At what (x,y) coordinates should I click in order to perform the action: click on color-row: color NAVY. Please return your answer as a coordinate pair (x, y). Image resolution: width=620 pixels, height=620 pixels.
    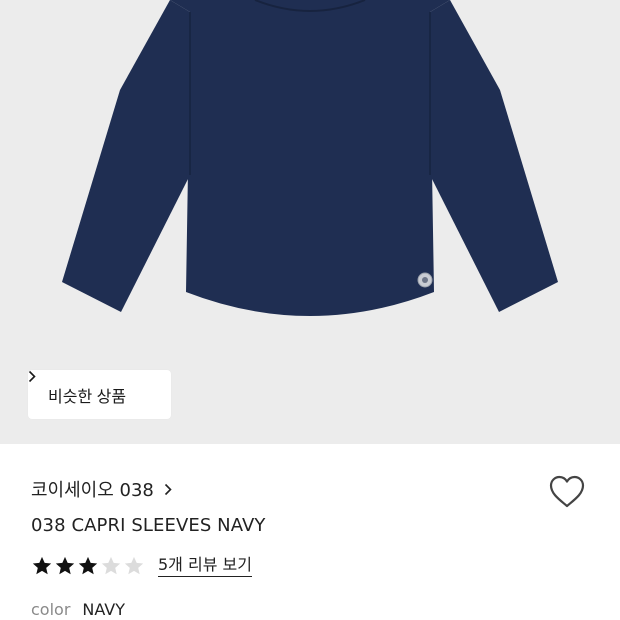
    Looking at the image, I should click on (78, 609).